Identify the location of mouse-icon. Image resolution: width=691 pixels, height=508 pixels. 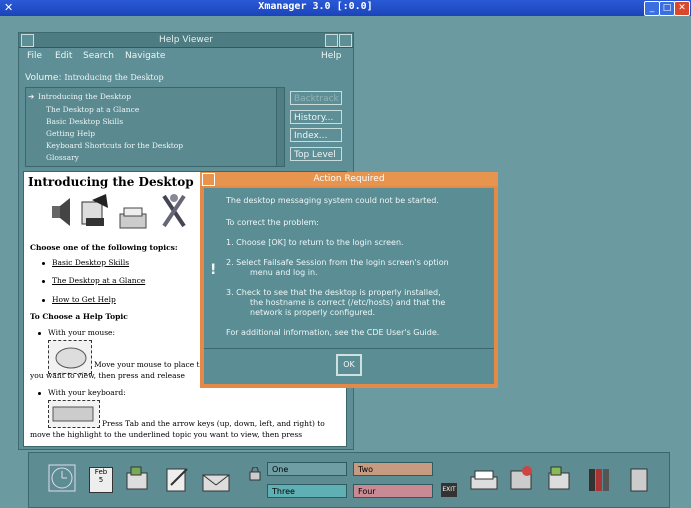
(71, 358).